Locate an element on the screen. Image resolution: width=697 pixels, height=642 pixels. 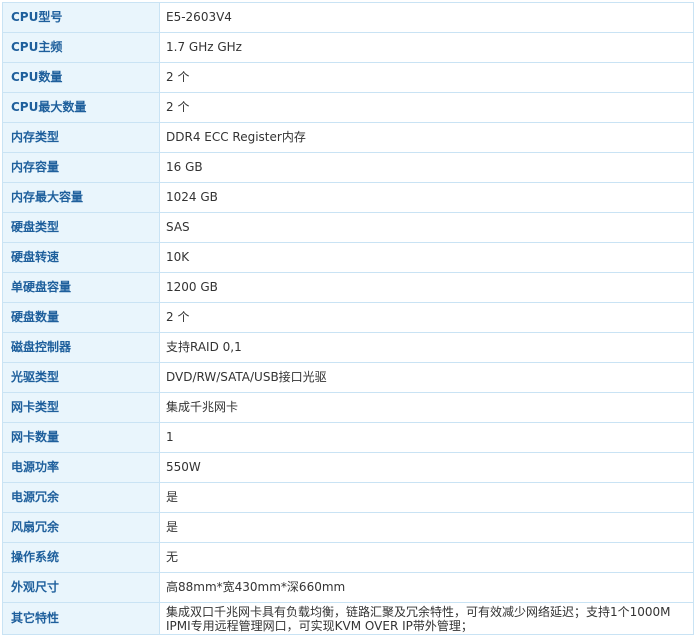
spec-row: 内存类型 DDR4 ECC Register内存 is located at coordinates (348, 137).